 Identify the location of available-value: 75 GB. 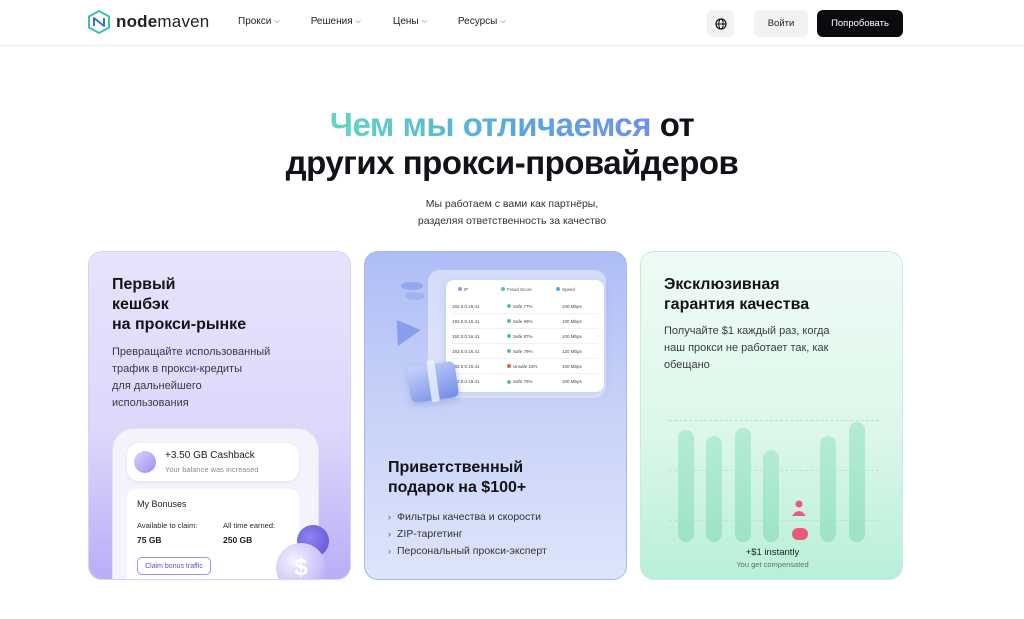
(149, 540).